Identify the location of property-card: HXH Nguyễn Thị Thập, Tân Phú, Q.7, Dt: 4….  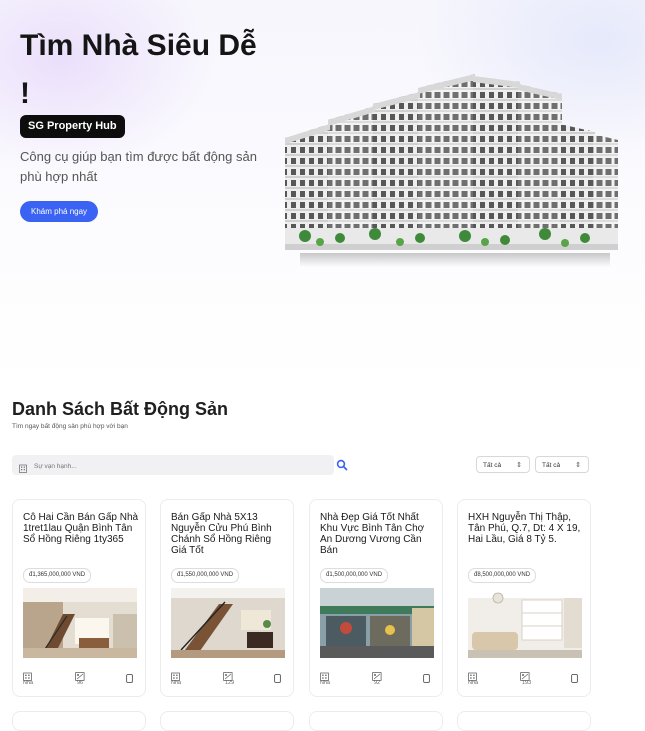
(524, 598).